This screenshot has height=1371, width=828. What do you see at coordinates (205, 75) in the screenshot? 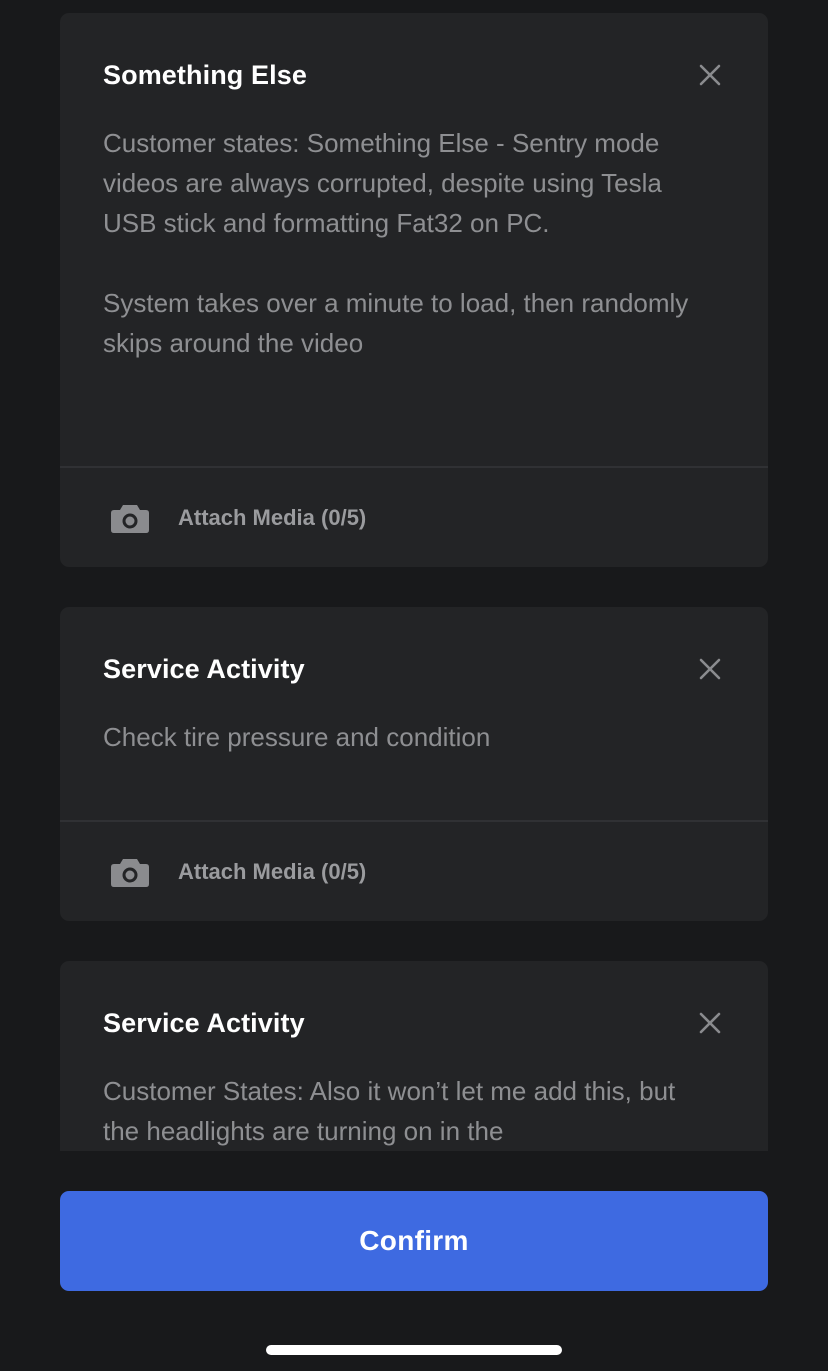
I see `card-title: Something Else` at bounding box center [205, 75].